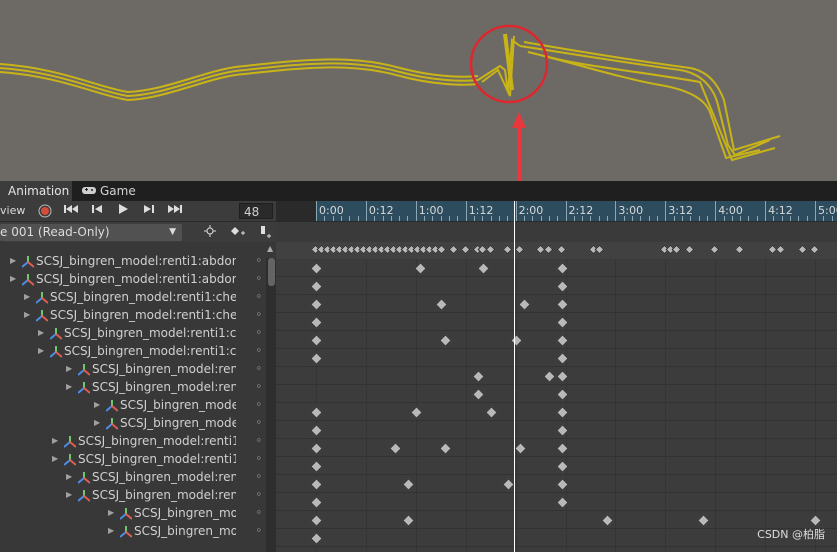 The height and width of the screenshot is (552, 837). What do you see at coordinates (175, 211) in the screenshot?
I see `last-key-button` at bounding box center [175, 211].